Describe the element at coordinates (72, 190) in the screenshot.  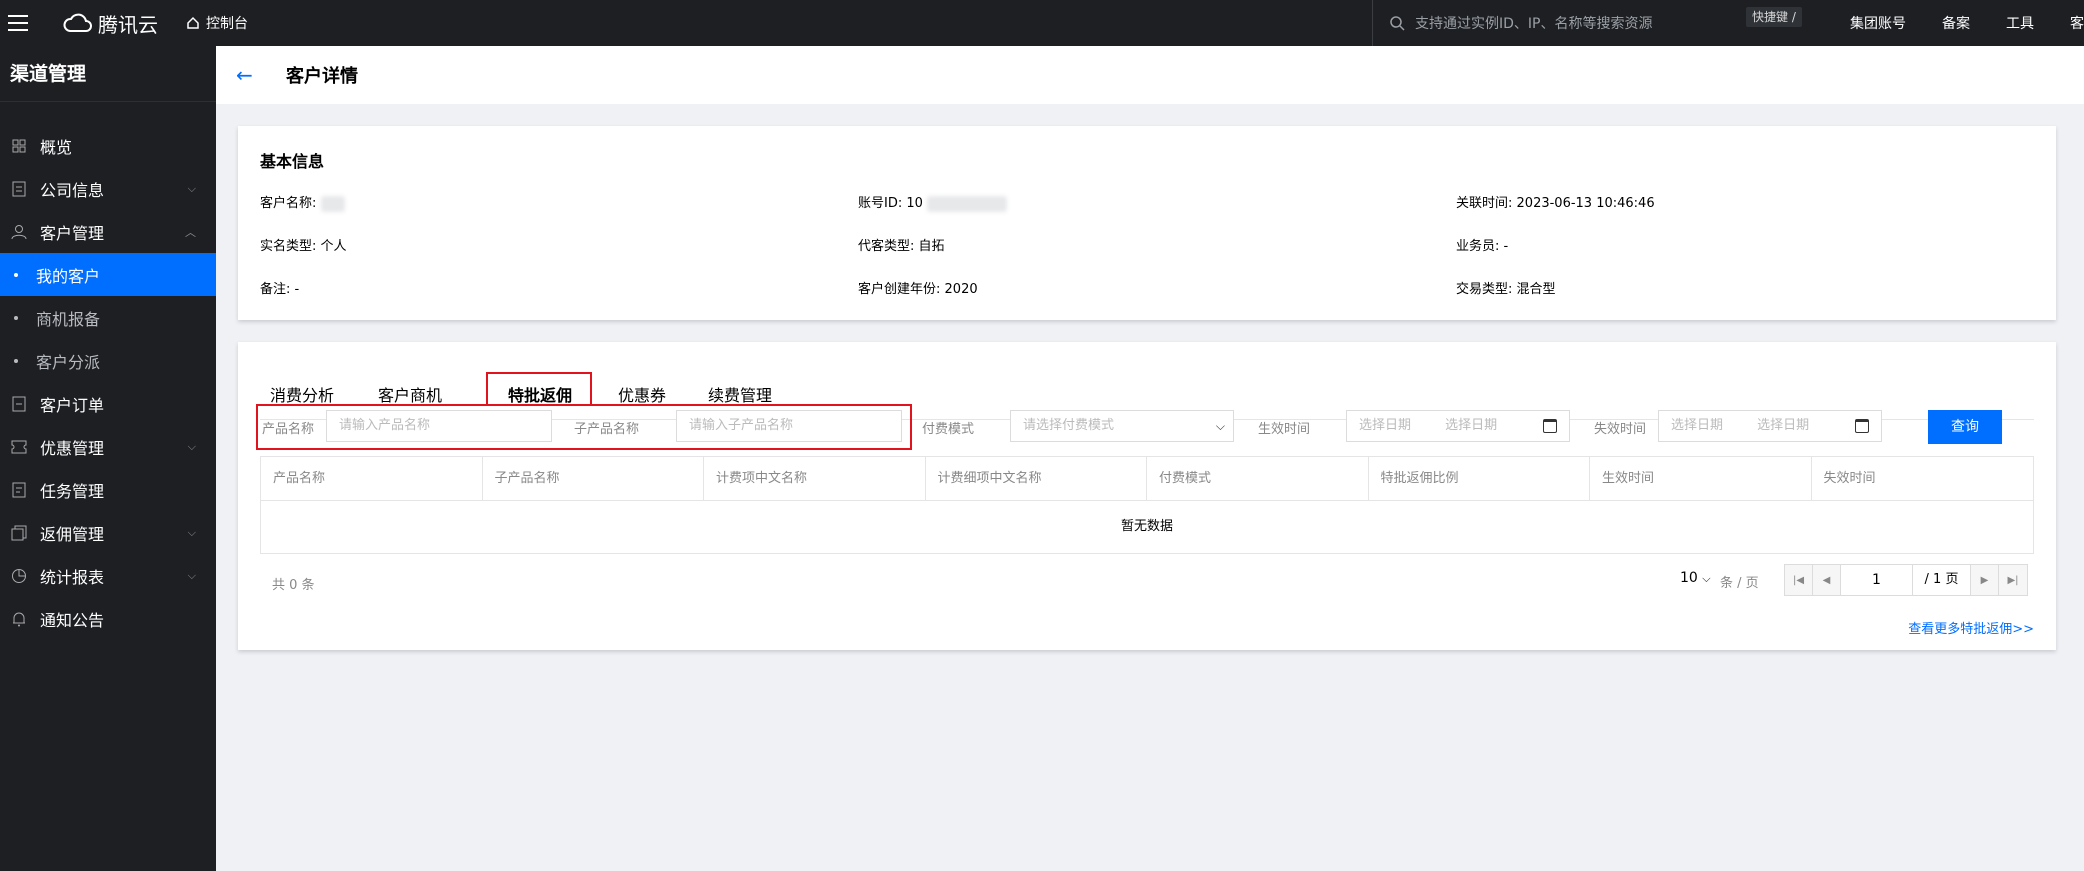
I see `sidebar-item-label: 公司信息` at that location.